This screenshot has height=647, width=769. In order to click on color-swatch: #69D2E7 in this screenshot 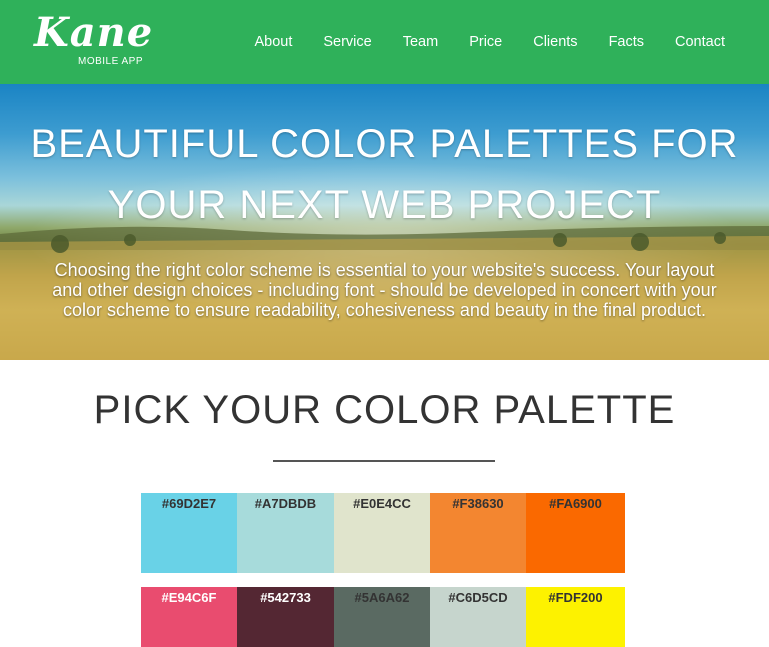, I will do `click(189, 533)`.